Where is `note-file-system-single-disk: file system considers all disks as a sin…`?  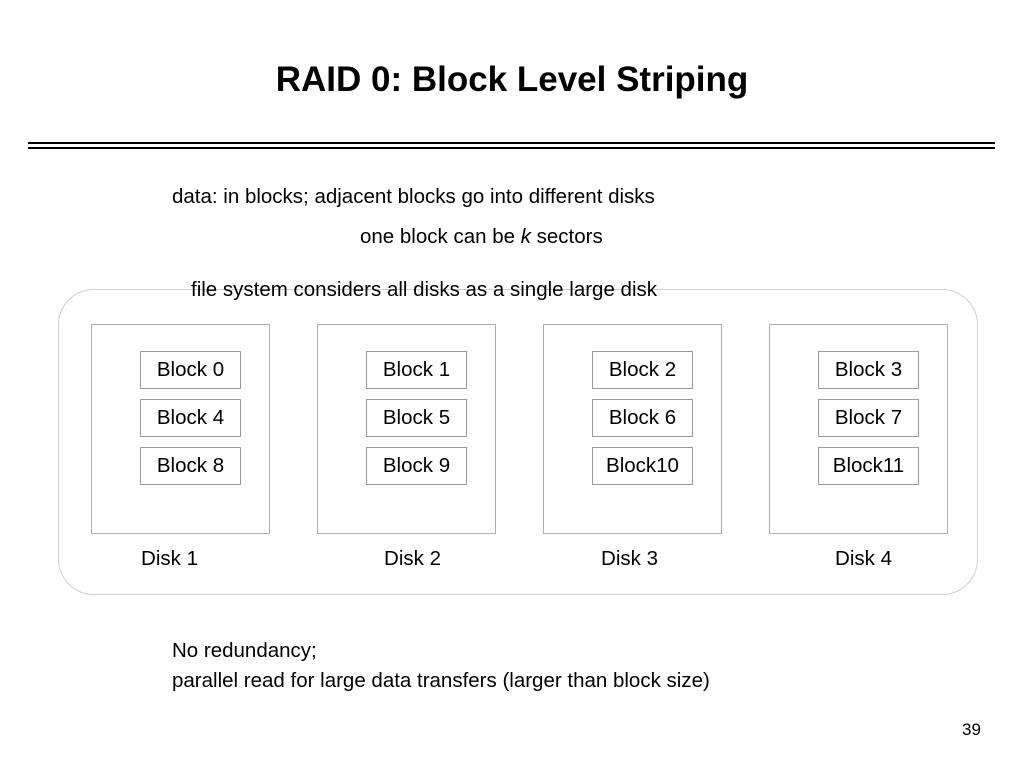 note-file-system-single-disk: file system considers all disks as a sin… is located at coordinates (424, 289).